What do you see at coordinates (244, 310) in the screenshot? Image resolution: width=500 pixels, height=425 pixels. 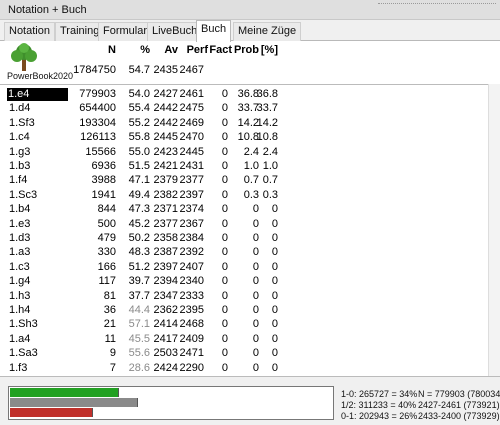 I see `table-row: 1.h4 36 44.4 2362 2395 0 0 0` at bounding box center [244, 310].